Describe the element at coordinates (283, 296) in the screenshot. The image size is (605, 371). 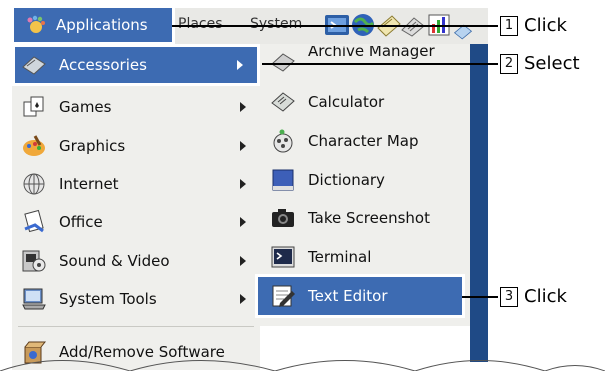
I see `text-editor-icon` at that location.